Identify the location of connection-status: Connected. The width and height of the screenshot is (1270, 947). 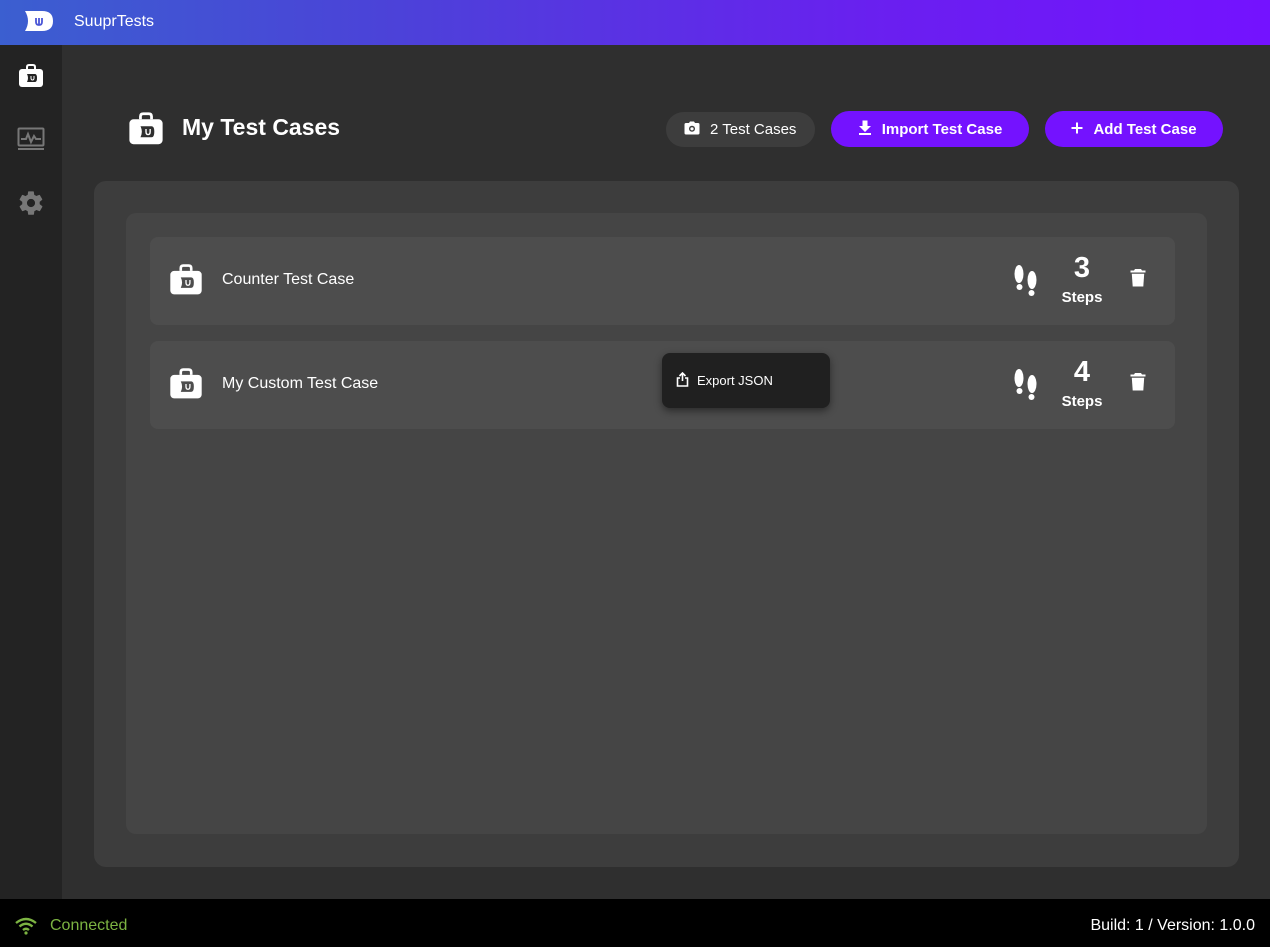
(89, 925).